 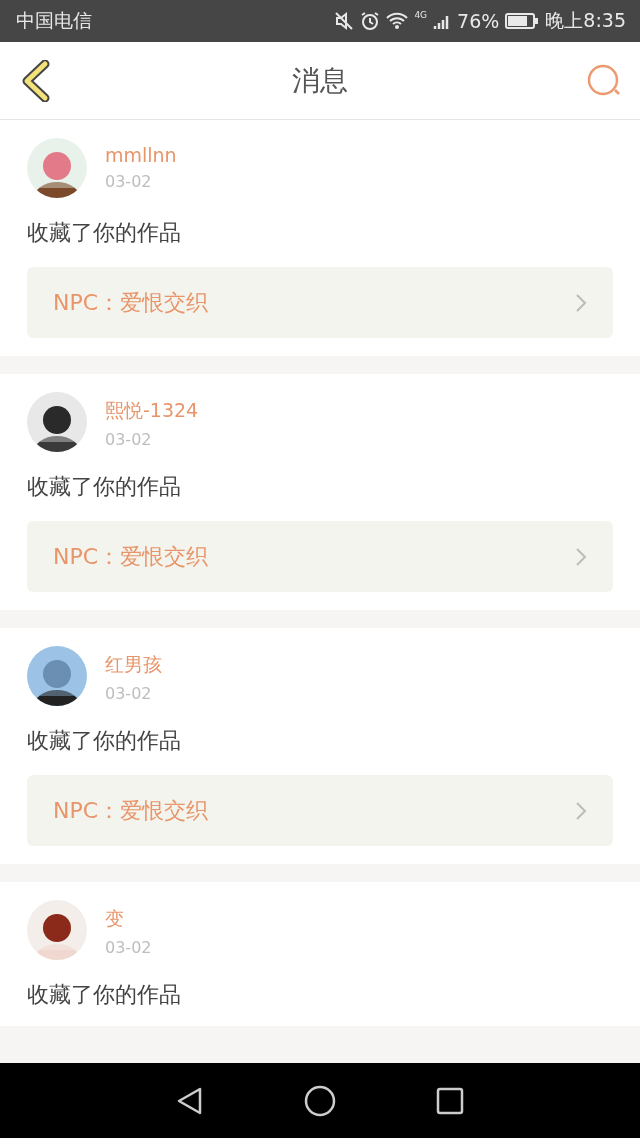 I want to click on network-type: 4G, so click(x=421, y=15).